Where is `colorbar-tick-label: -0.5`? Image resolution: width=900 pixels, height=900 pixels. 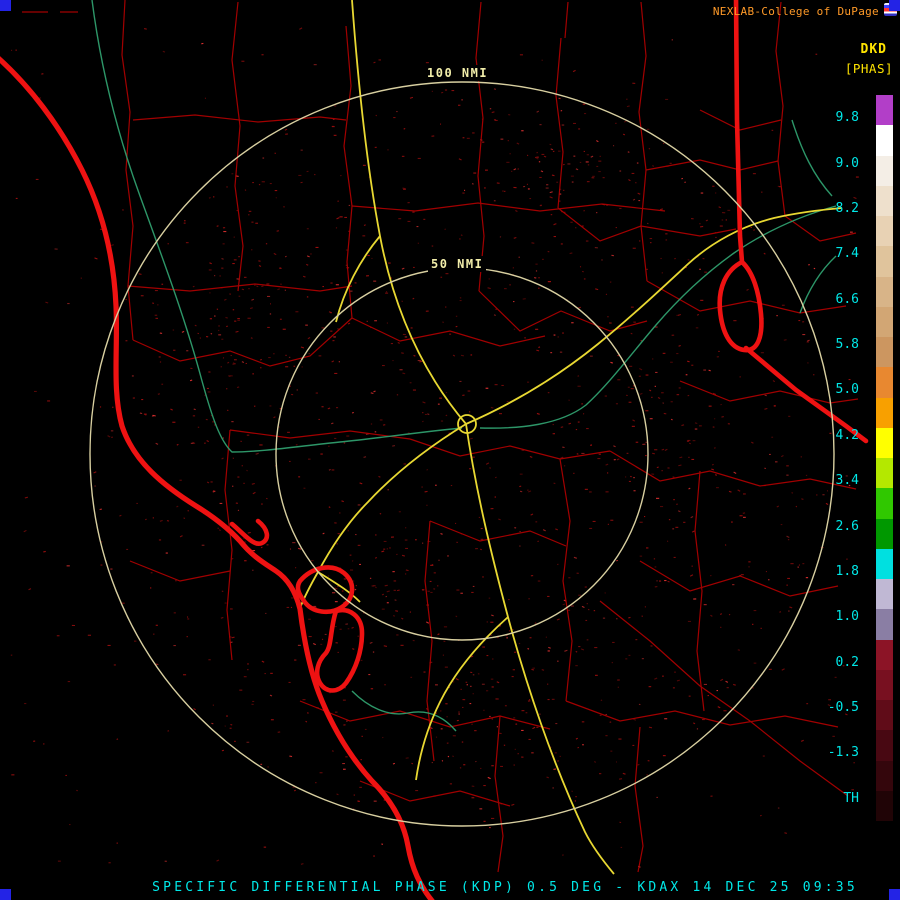 colorbar-tick-label: -0.5 is located at coordinates (843, 708).